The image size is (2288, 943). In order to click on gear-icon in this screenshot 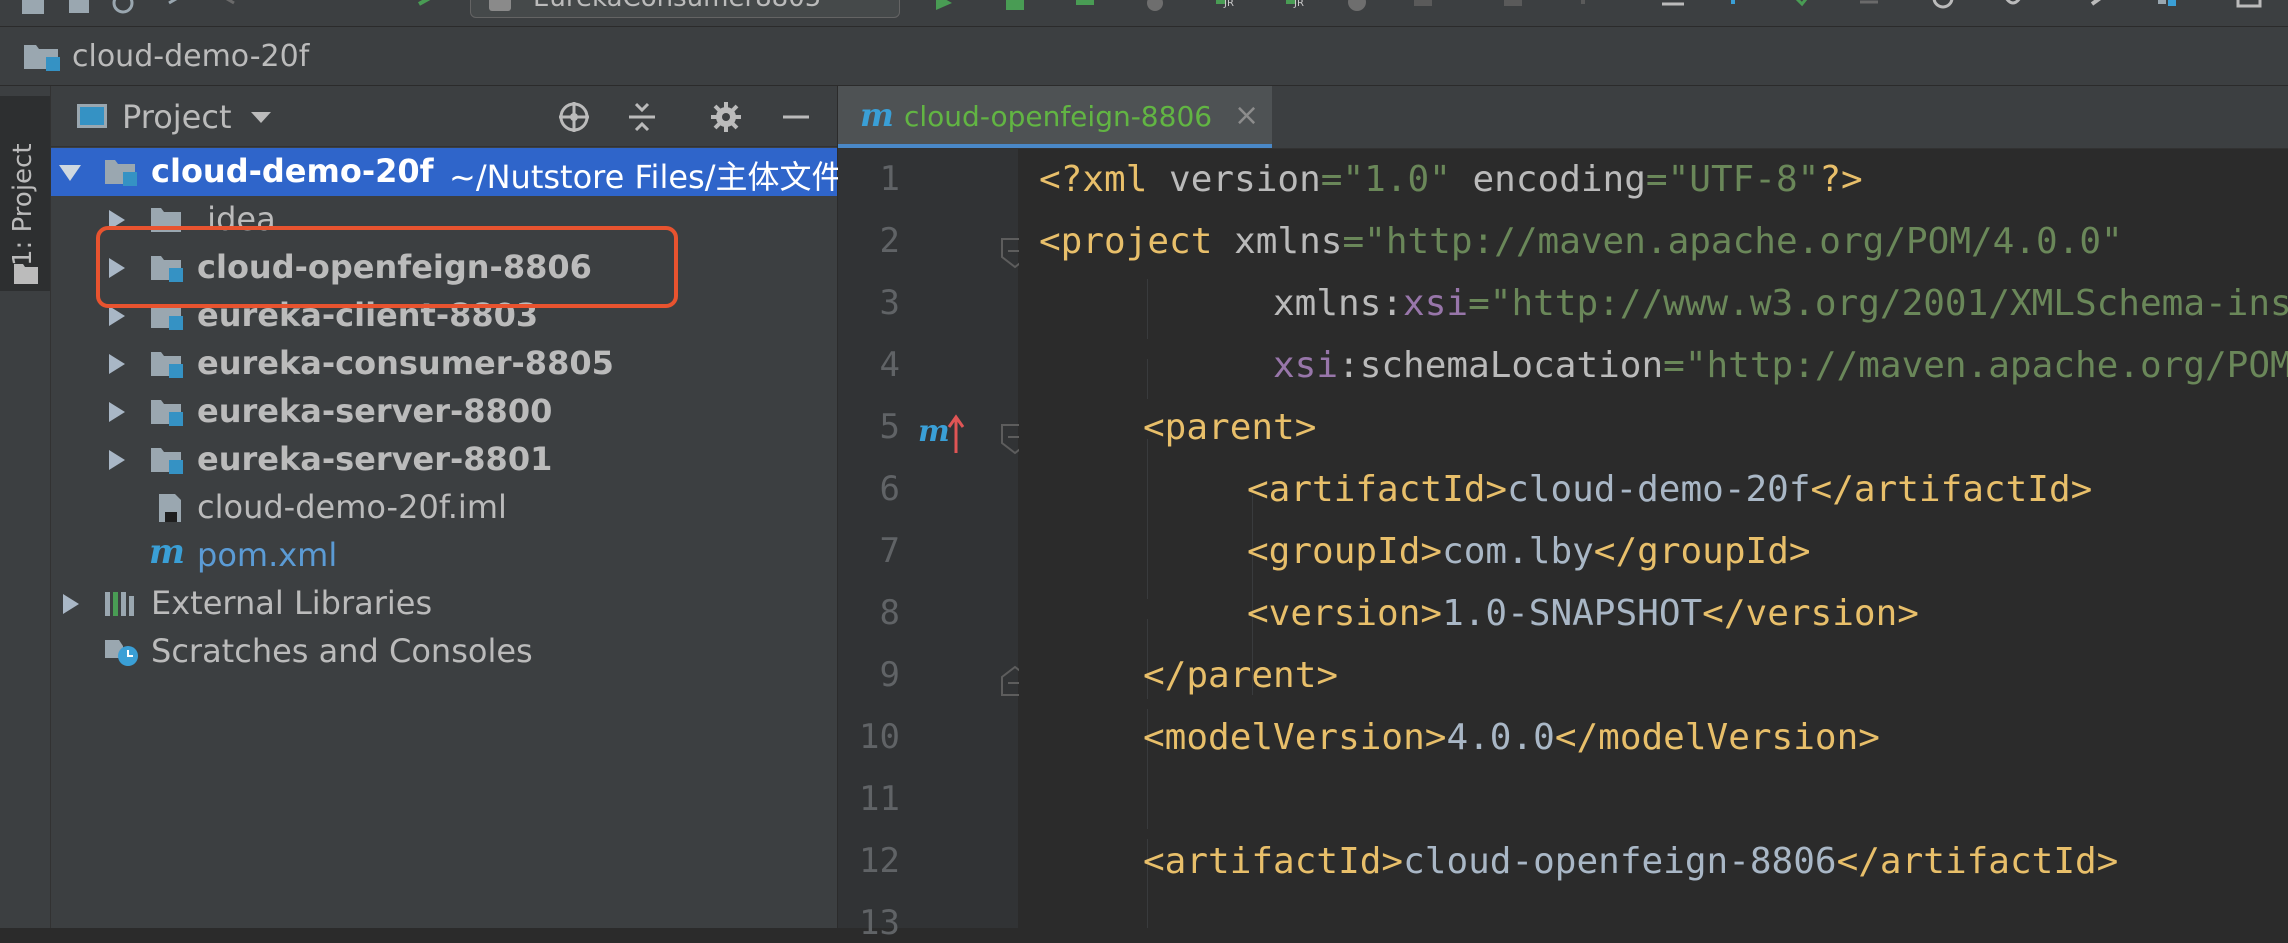, I will do `click(726, 117)`.